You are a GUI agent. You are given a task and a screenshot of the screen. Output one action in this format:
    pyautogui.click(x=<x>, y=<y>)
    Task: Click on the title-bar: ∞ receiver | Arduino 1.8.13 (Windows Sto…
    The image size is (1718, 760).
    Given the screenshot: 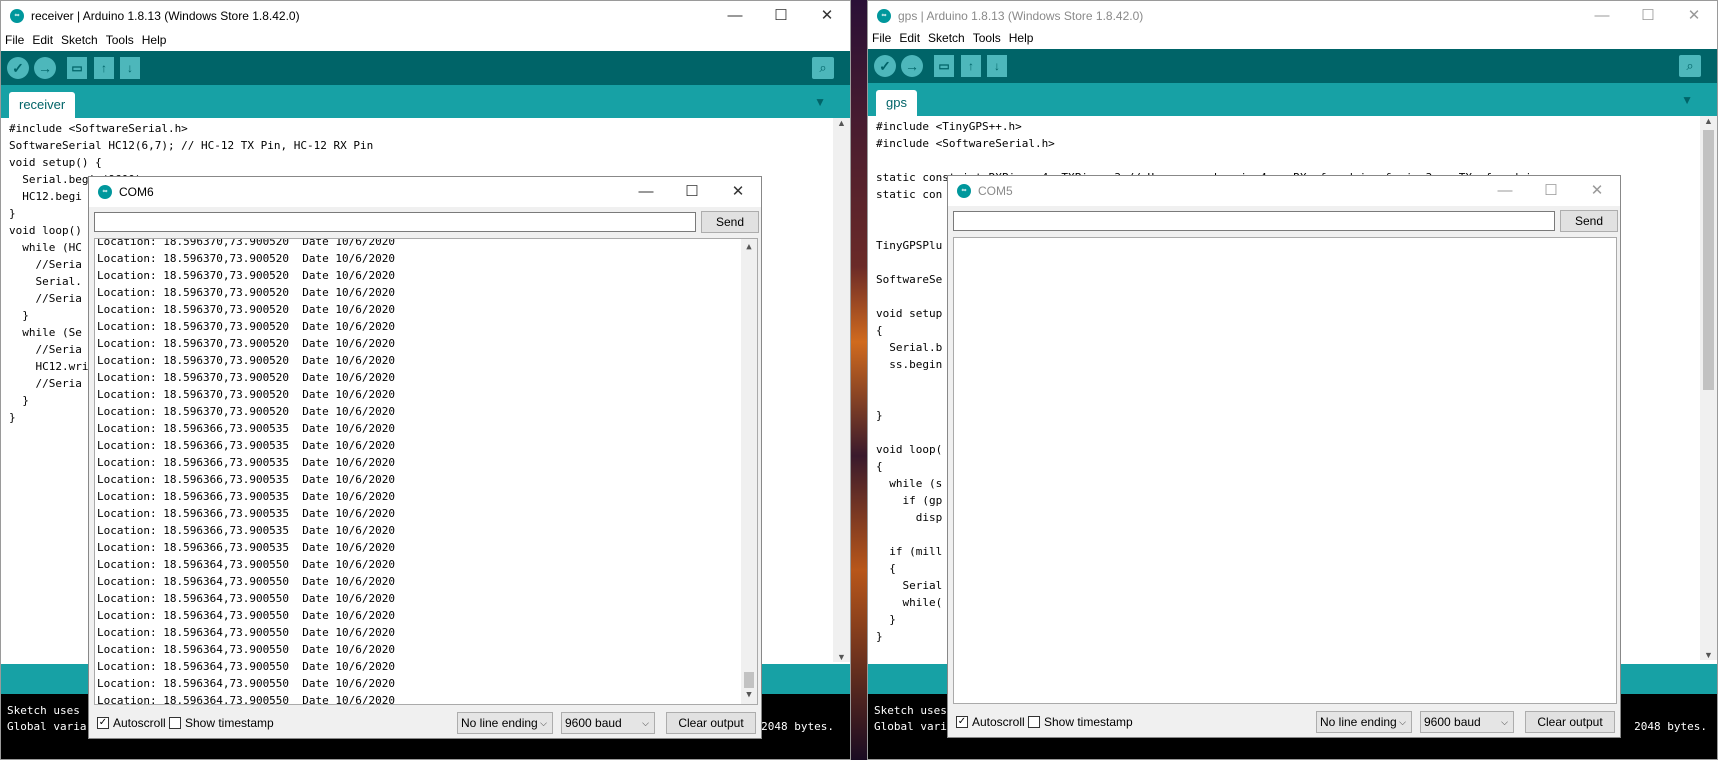 What is the action you would take?
    pyautogui.click(x=425, y=16)
    